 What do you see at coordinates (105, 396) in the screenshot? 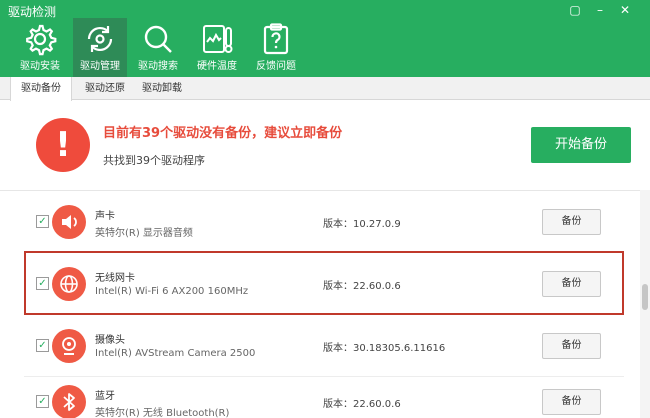
I see `driver-name: 蓝牙` at bounding box center [105, 396].